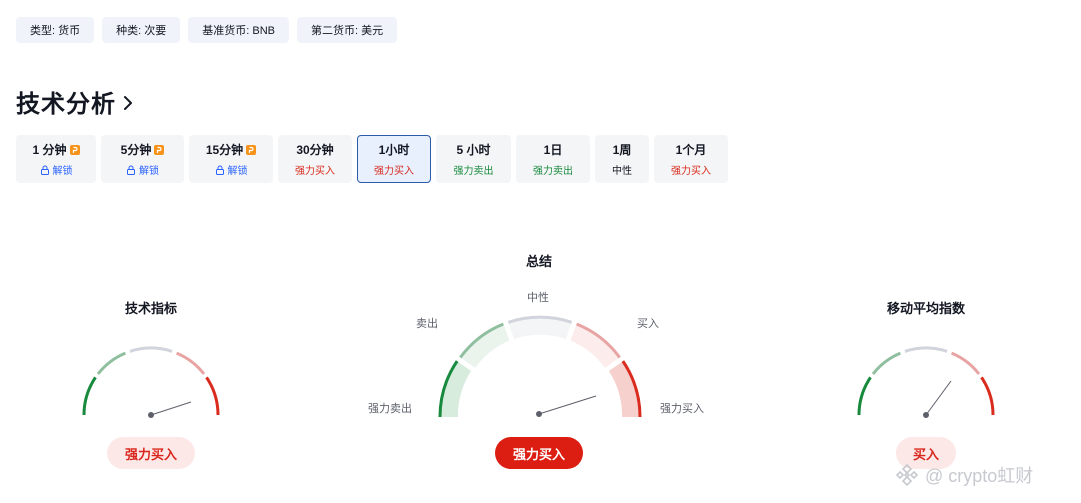 The image size is (1081, 503). What do you see at coordinates (315, 159) in the screenshot?
I see `tab-30min: 30分钟 强力买入` at bounding box center [315, 159].